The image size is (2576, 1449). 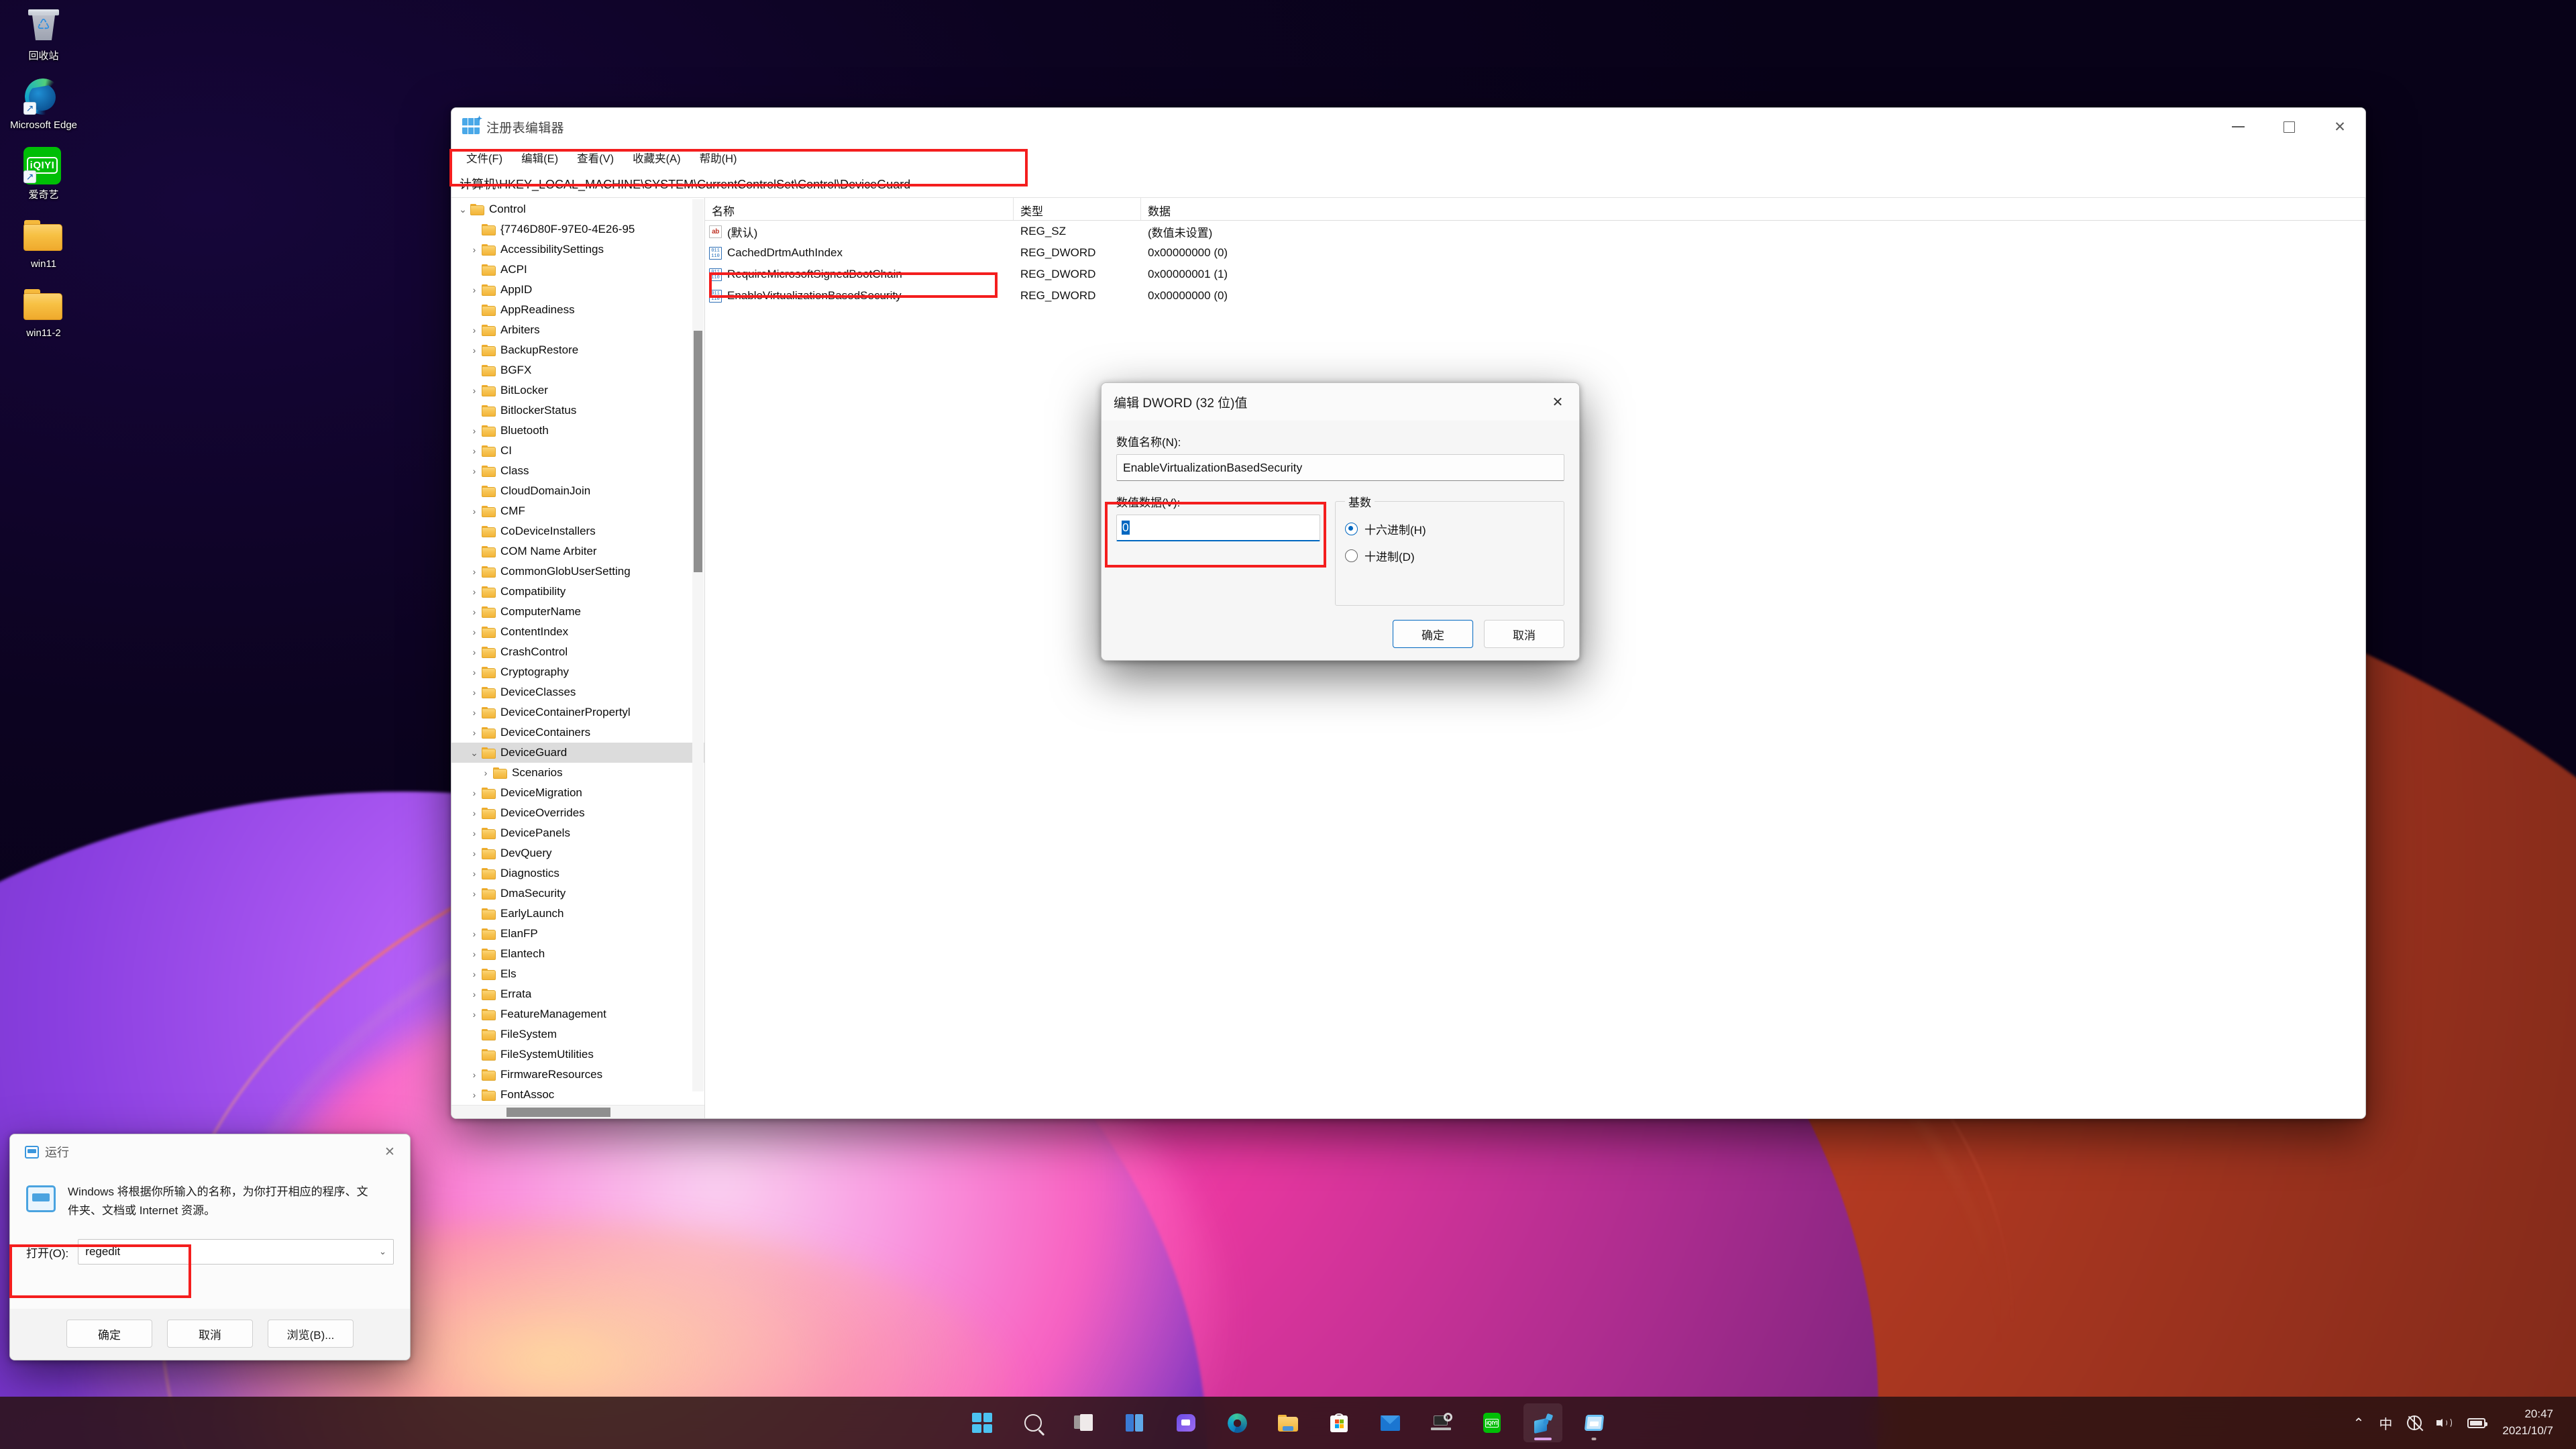 I want to click on tree-node: › Scenarios, so click(x=577, y=773).